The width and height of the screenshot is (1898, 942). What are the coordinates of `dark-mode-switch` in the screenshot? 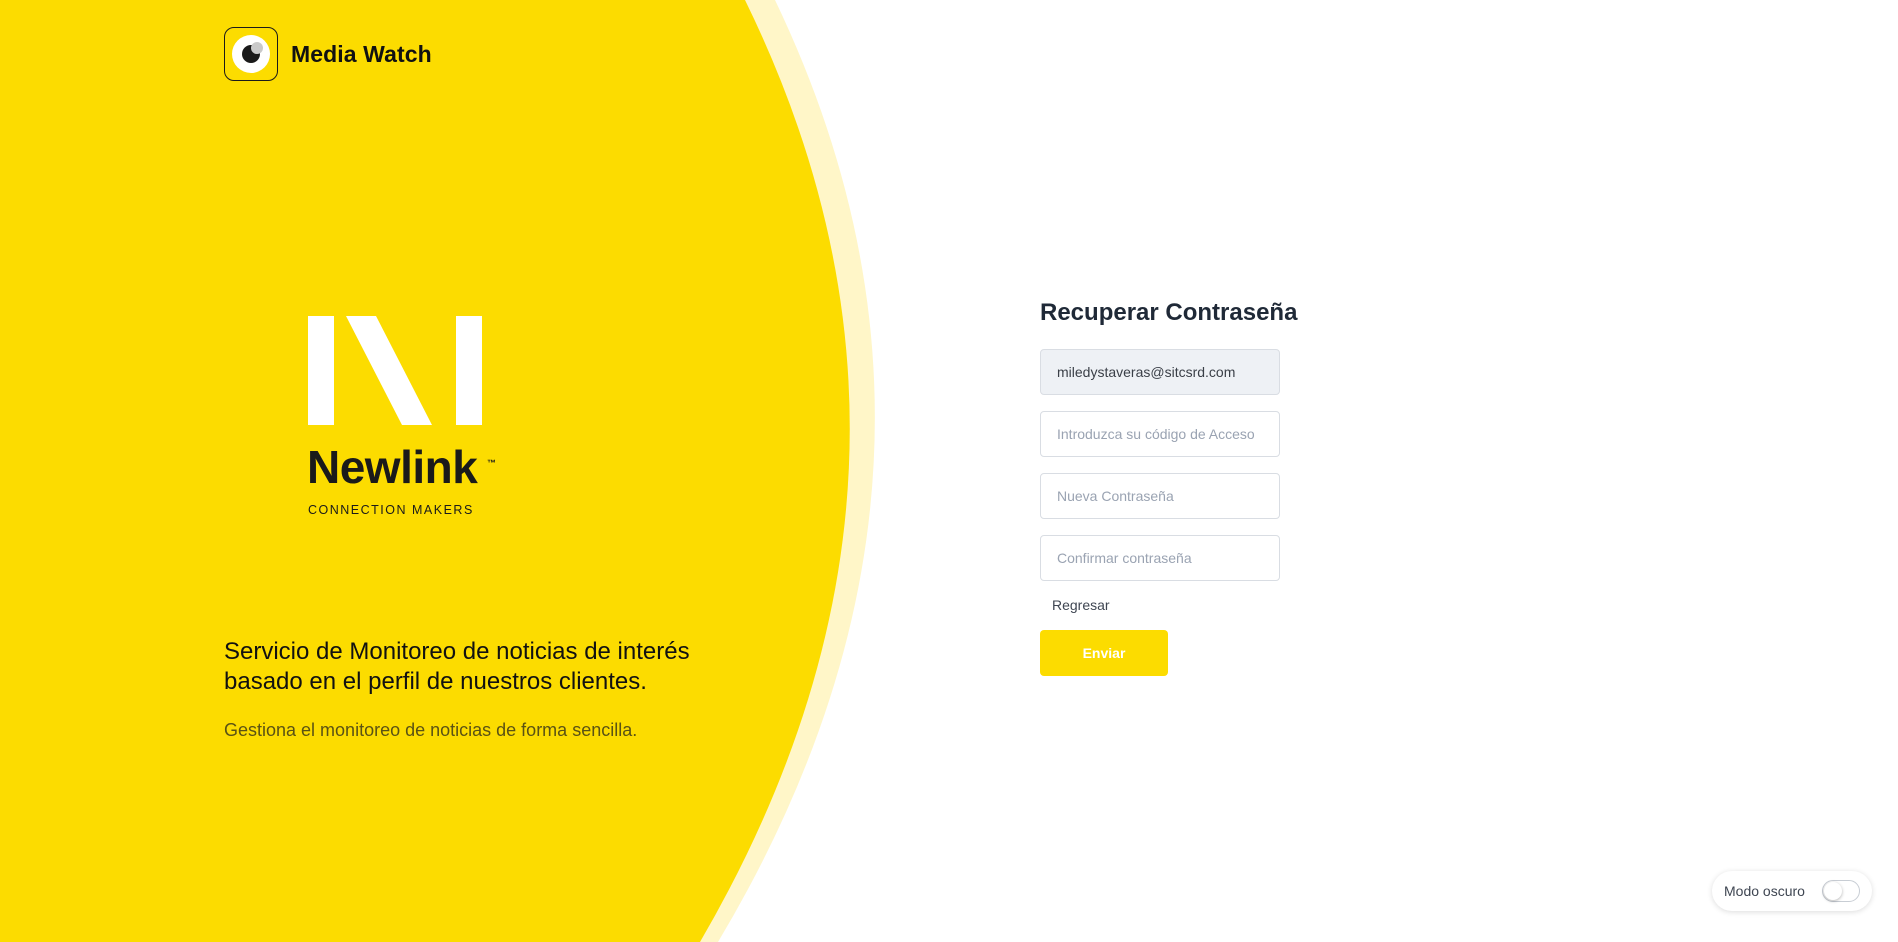 It's located at (1841, 891).